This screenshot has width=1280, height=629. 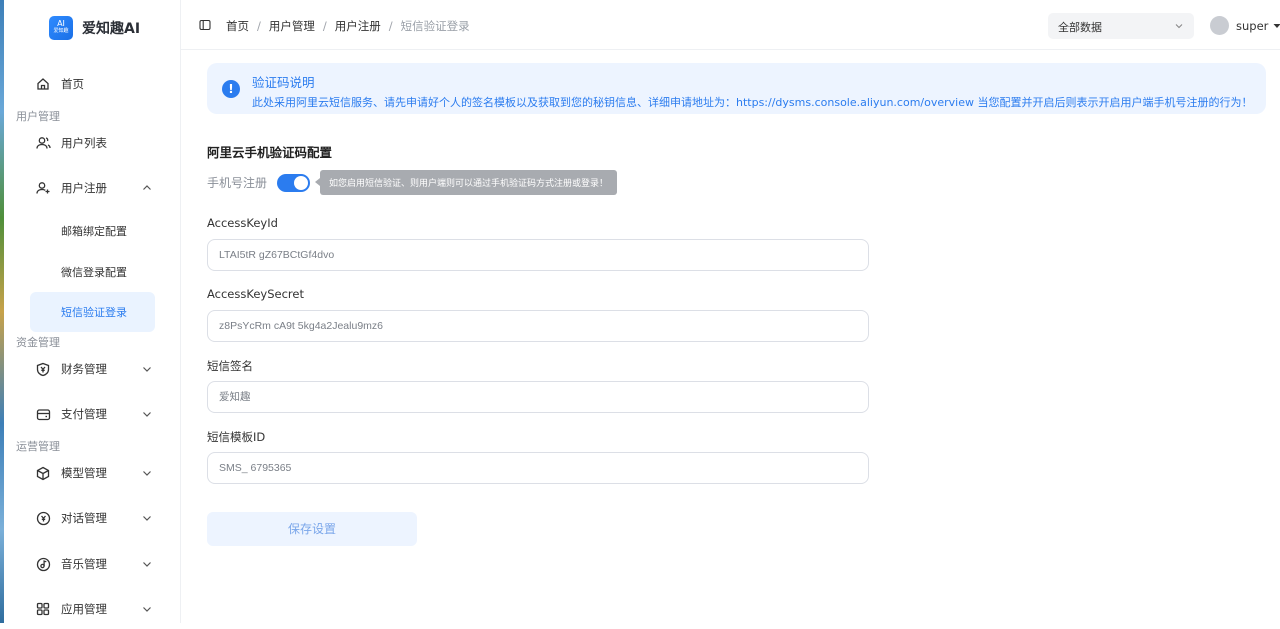 What do you see at coordinates (43, 414) in the screenshot?
I see `wallet-icon` at bounding box center [43, 414].